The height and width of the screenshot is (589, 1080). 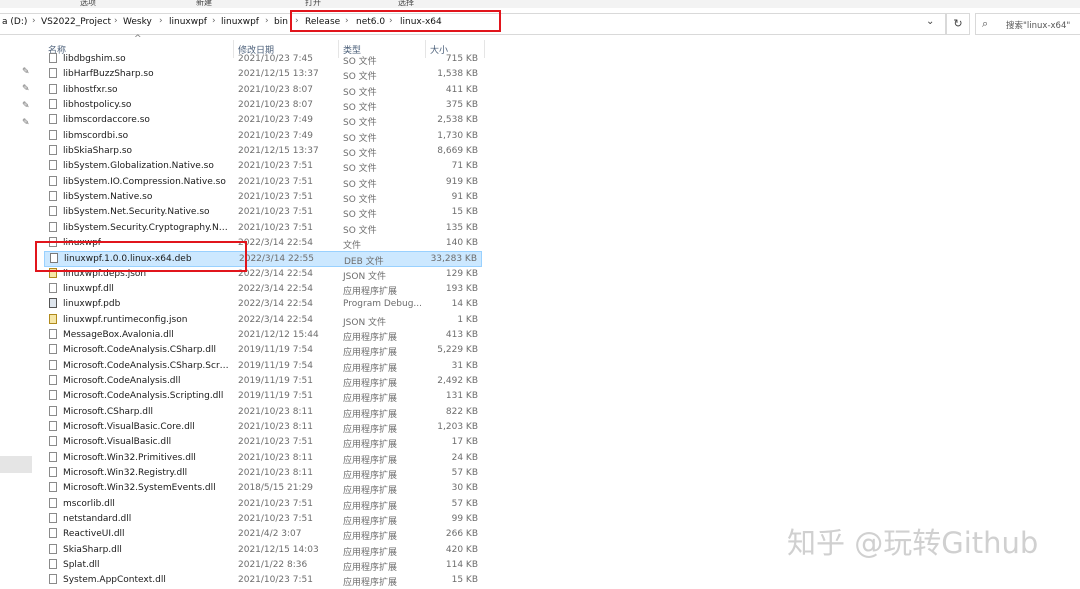 What do you see at coordinates (240, 22) in the screenshot?
I see `breadcrumb-linuxwpf-project: linuxwpf` at bounding box center [240, 22].